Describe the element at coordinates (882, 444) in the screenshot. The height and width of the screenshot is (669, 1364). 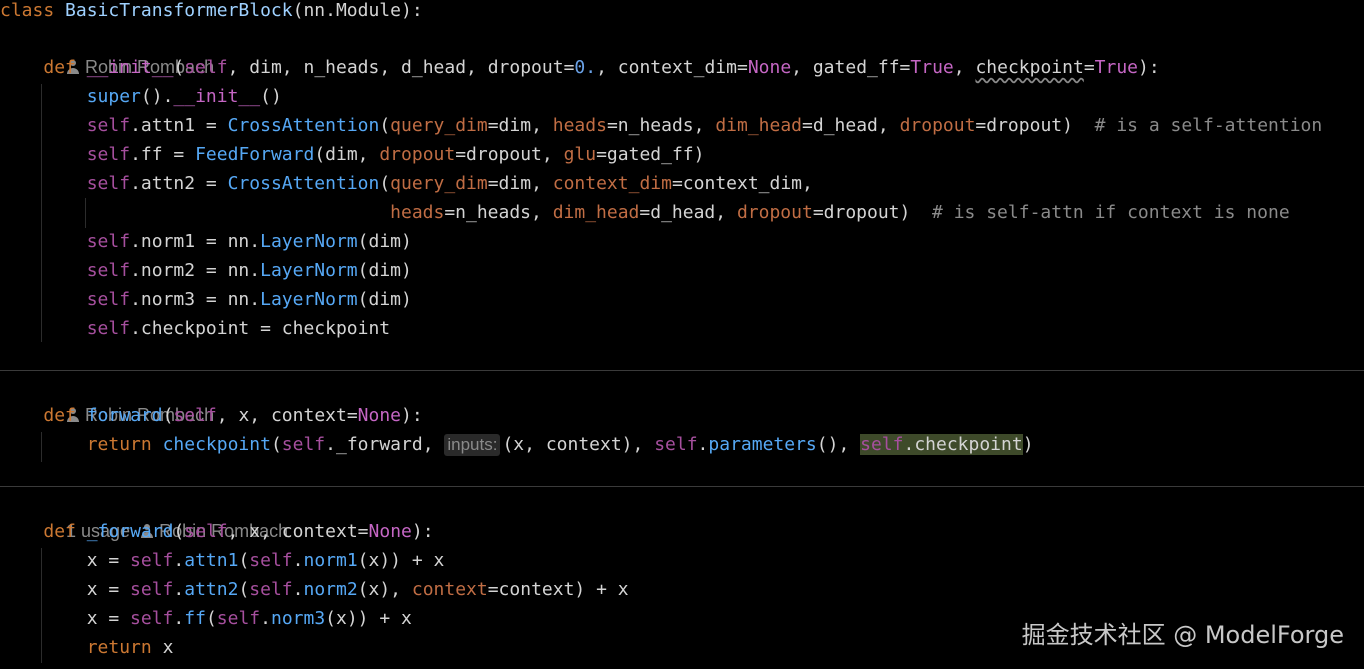
I see `highlighted-token: self` at that location.